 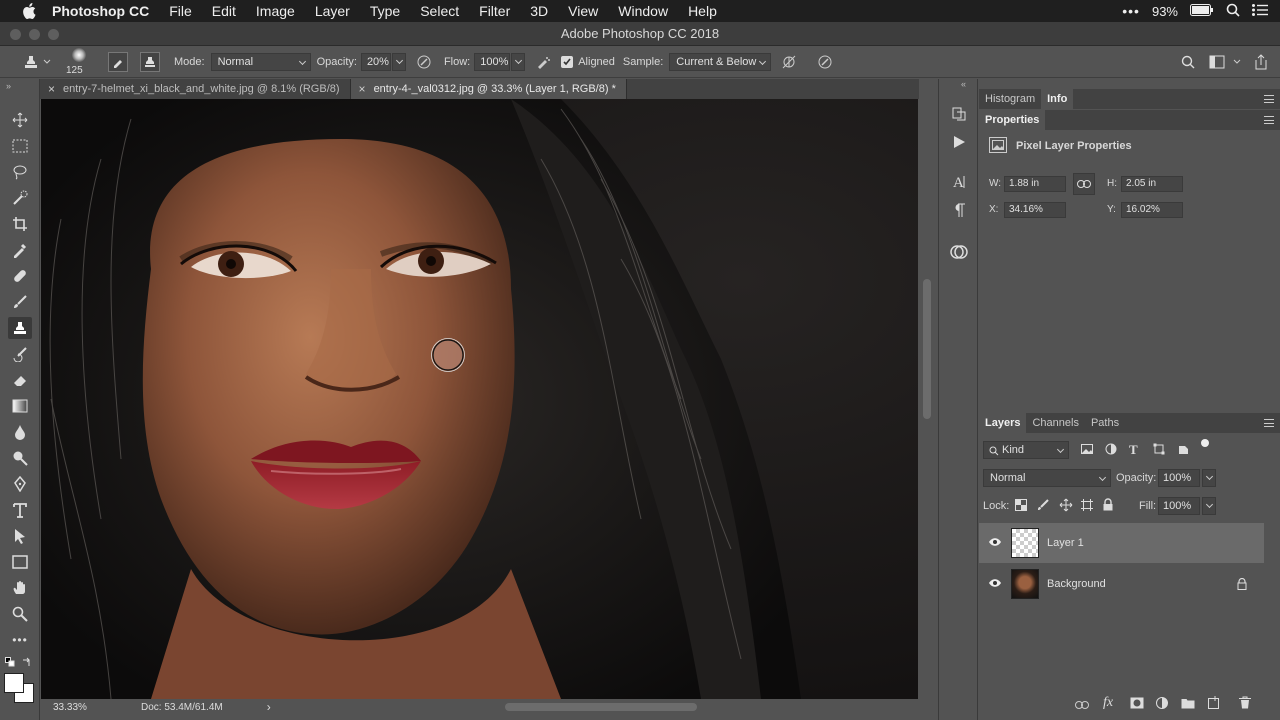 What do you see at coordinates (1043, 506) in the screenshot?
I see `lock-image-pixels-icon` at bounding box center [1043, 506].